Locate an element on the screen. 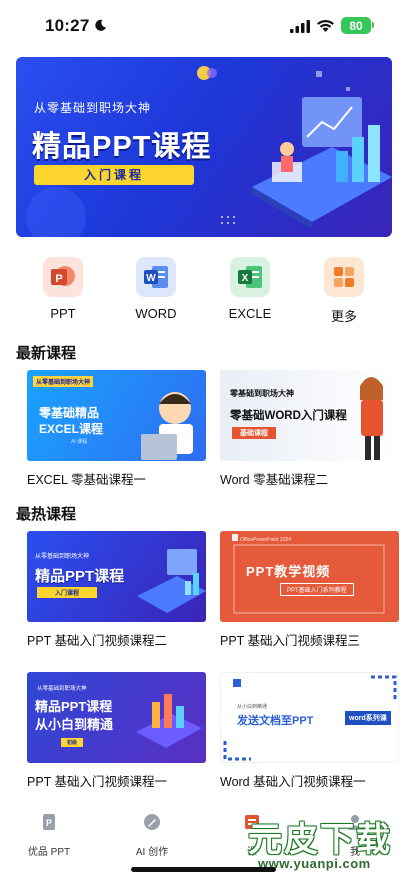  tab-premium-ppt: P 优品 PPT is located at coordinates (49, 835).